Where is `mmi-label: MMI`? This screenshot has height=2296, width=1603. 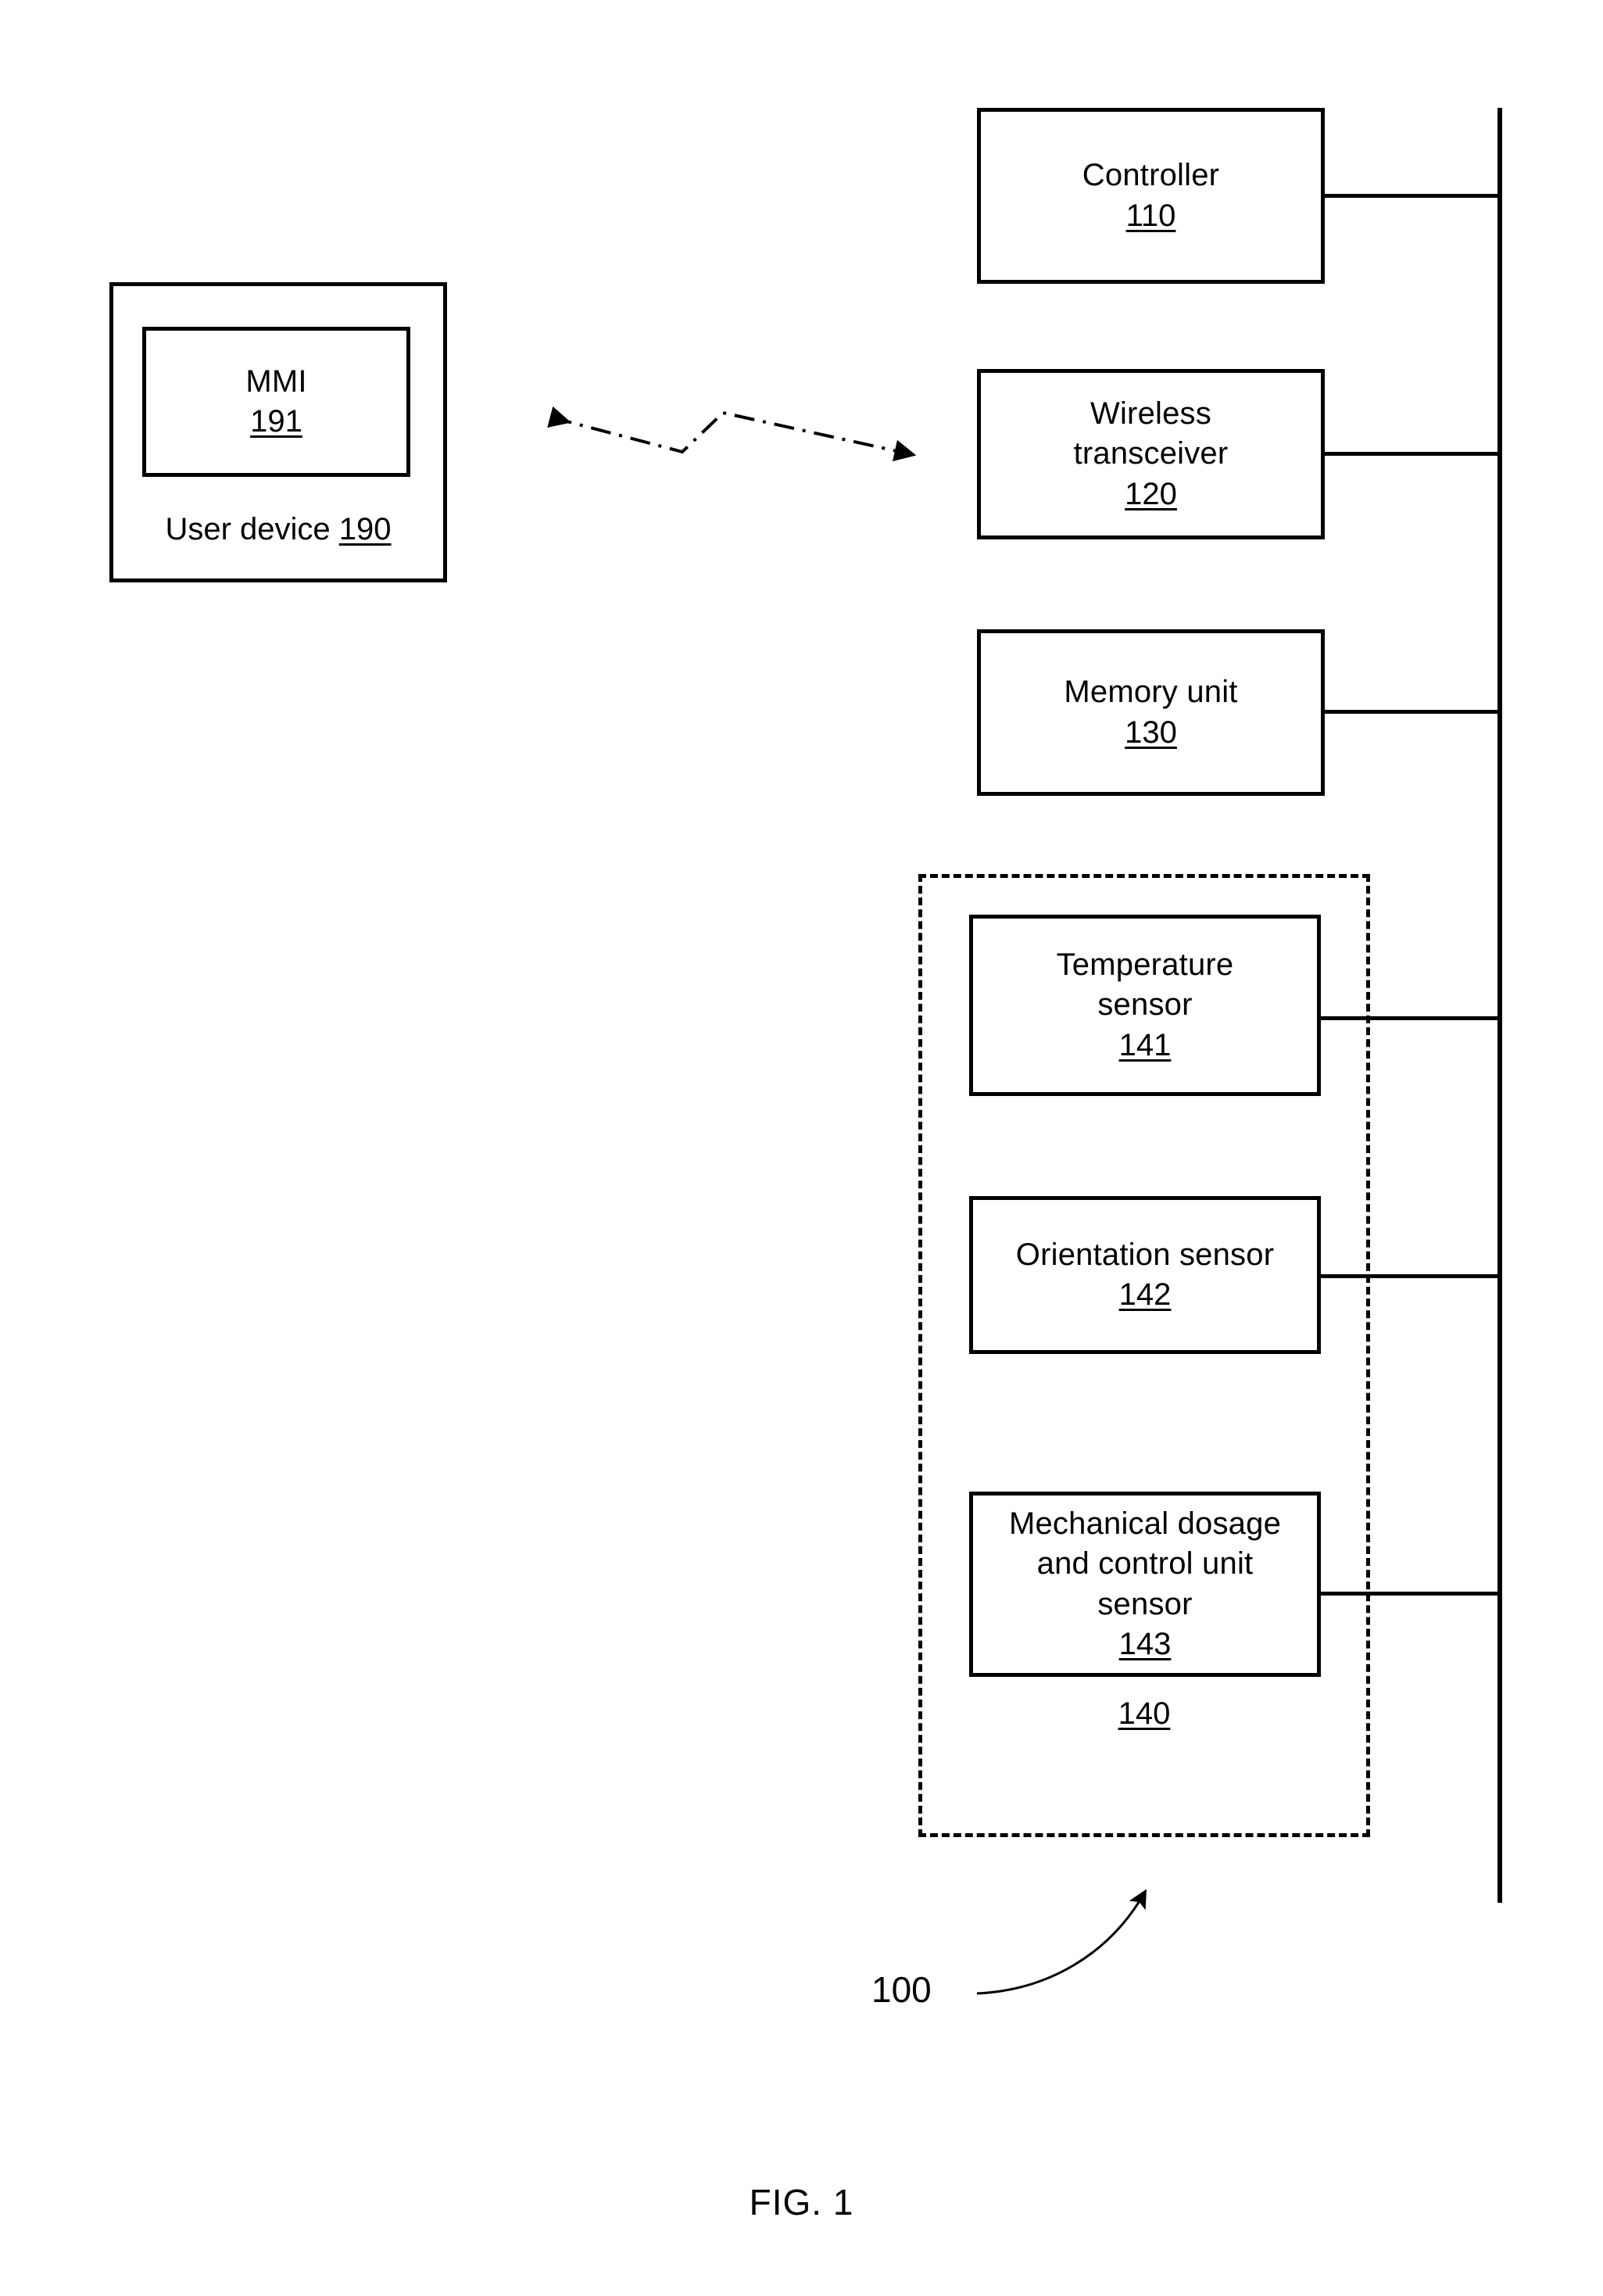 mmi-label: MMI is located at coordinates (276, 381).